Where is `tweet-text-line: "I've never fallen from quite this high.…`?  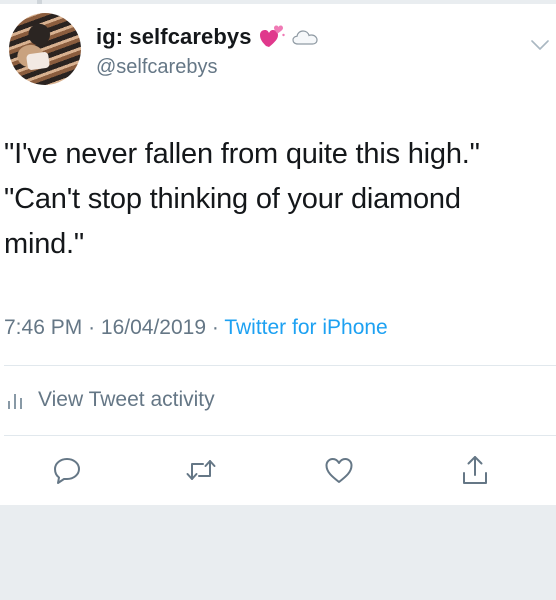
tweet-text-line: "I've never fallen from quite this high.… is located at coordinates (242, 154).